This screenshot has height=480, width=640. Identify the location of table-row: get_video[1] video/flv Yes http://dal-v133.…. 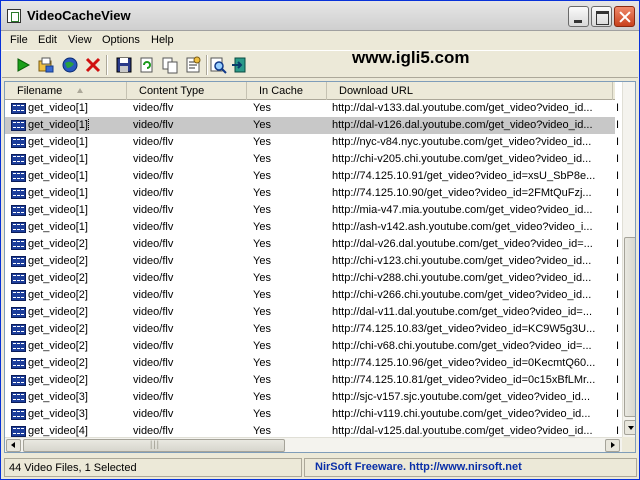
(312, 108).